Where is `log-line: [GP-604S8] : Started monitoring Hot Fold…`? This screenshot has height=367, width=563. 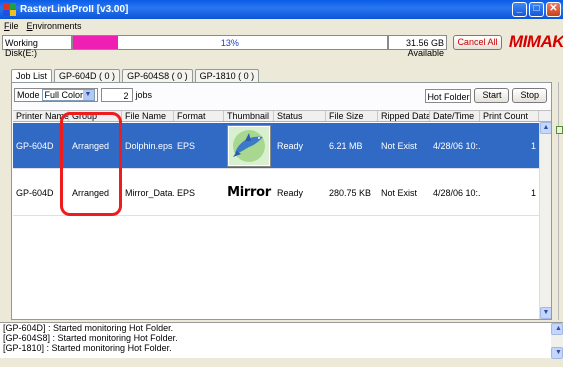 log-line: [GP-604S8] : Started monitoring Hot Fold… is located at coordinates (90, 338).